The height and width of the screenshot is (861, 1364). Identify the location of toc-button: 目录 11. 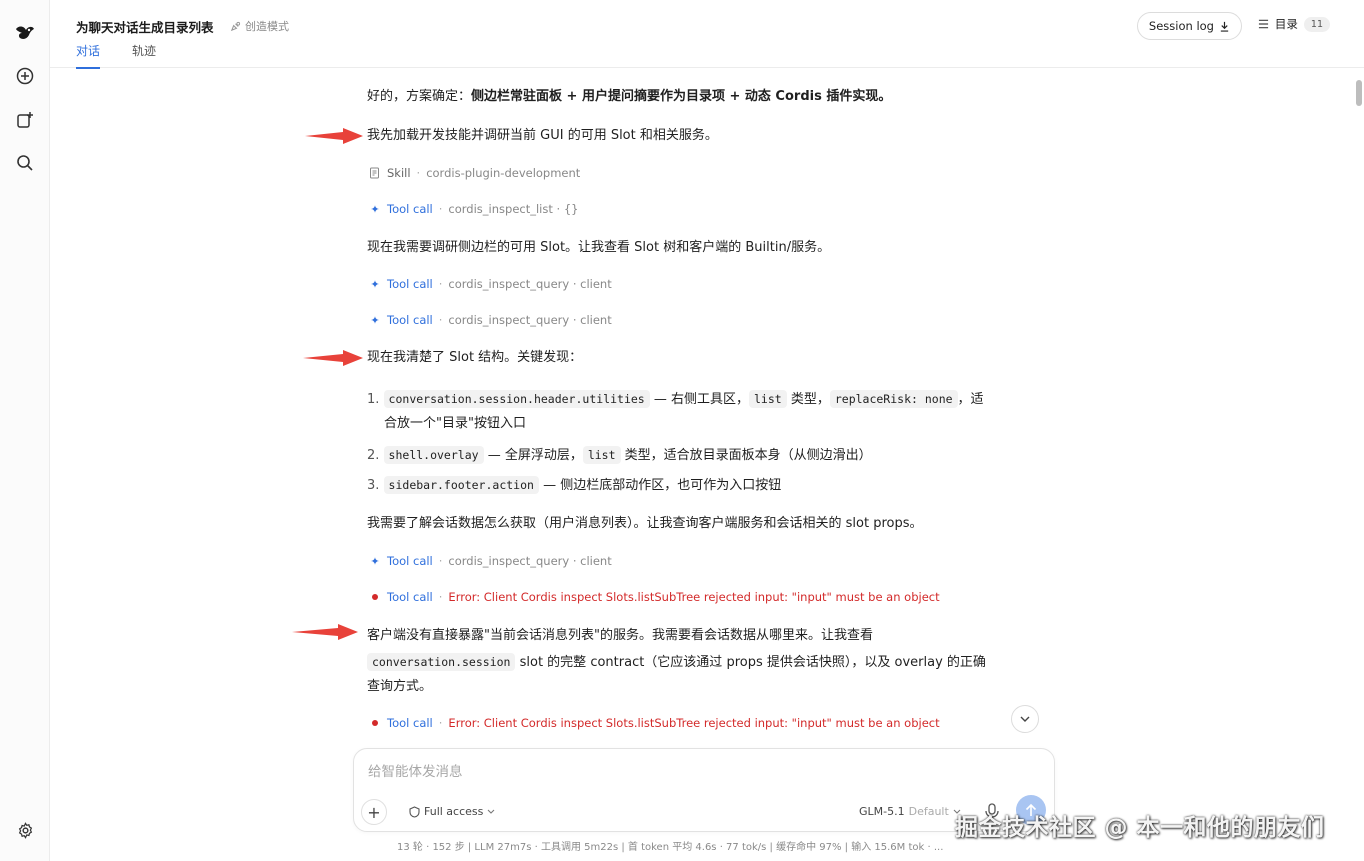
(1294, 24).